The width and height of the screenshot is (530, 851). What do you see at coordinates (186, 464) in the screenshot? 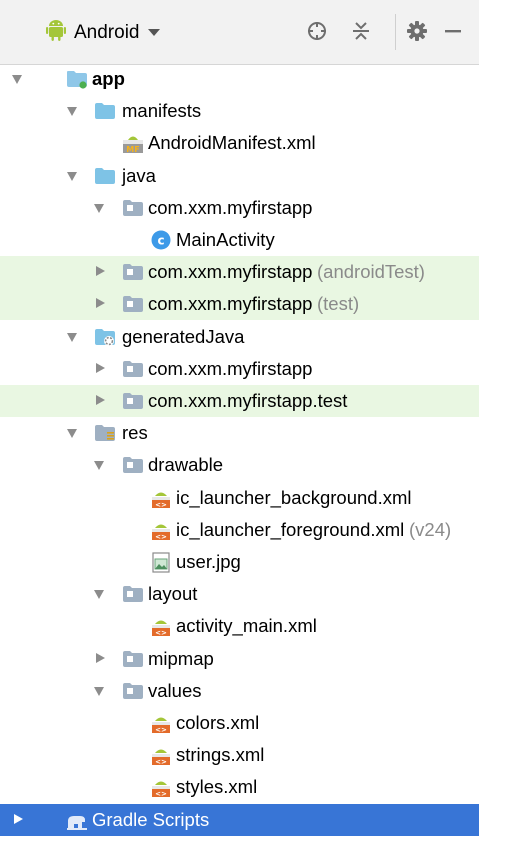
I see `tree-item-label: drawable` at bounding box center [186, 464].